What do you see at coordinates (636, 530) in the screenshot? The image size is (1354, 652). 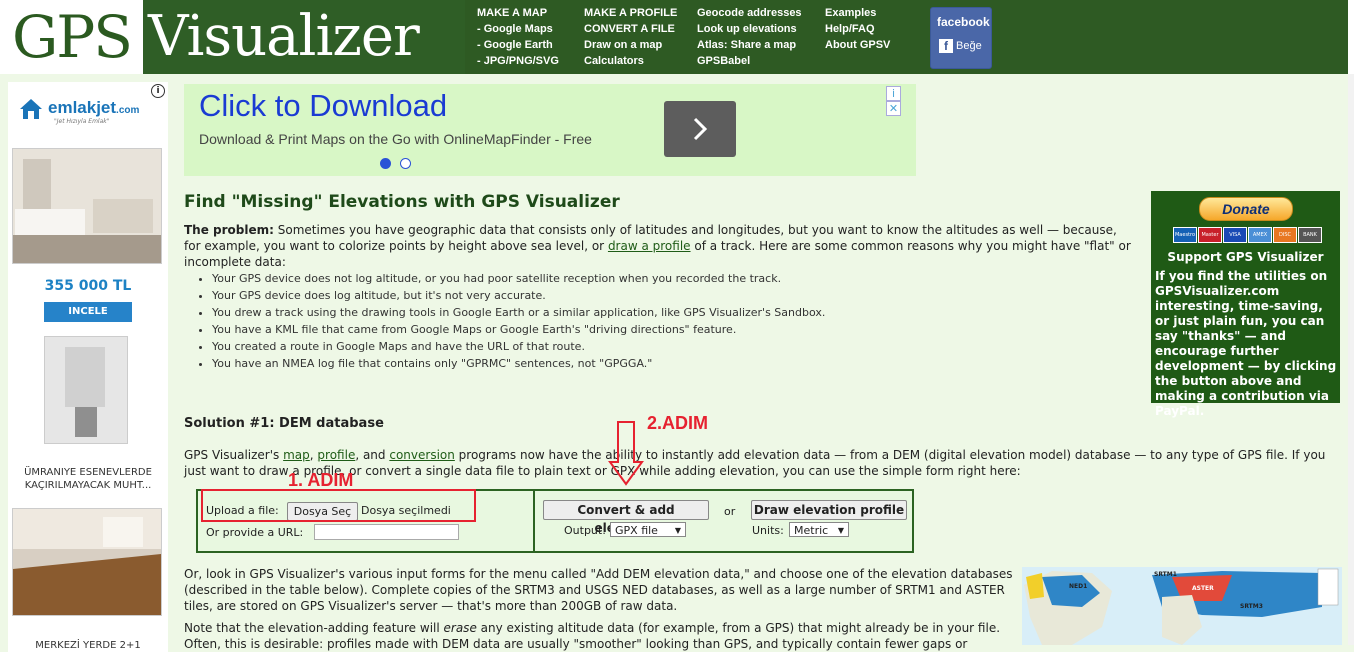 I see `output-value: GPX file` at bounding box center [636, 530].